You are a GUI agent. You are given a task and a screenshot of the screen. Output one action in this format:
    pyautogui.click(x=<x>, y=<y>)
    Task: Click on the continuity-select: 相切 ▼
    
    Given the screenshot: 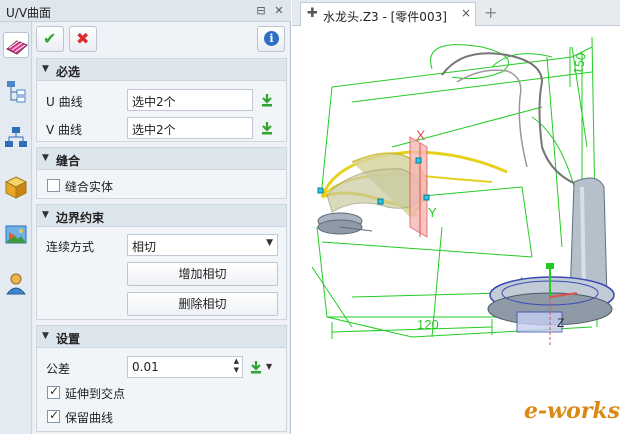 What is the action you would take?
    pyautogui.click(x=202, y=245)
    